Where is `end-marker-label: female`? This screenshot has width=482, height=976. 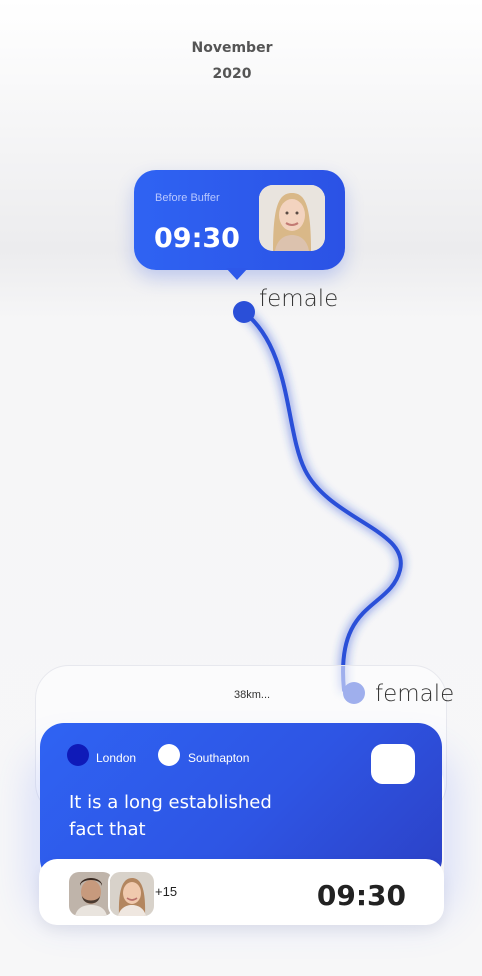 end-marker-label: female is located at coordinates (415, 694).